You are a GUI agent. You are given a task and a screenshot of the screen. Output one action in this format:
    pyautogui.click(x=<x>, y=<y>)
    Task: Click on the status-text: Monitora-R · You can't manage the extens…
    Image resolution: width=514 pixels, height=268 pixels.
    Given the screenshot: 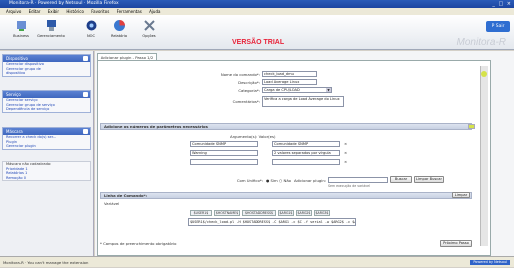 What is the action you would take?
    pyautogui.click(x=46, y=262)
    